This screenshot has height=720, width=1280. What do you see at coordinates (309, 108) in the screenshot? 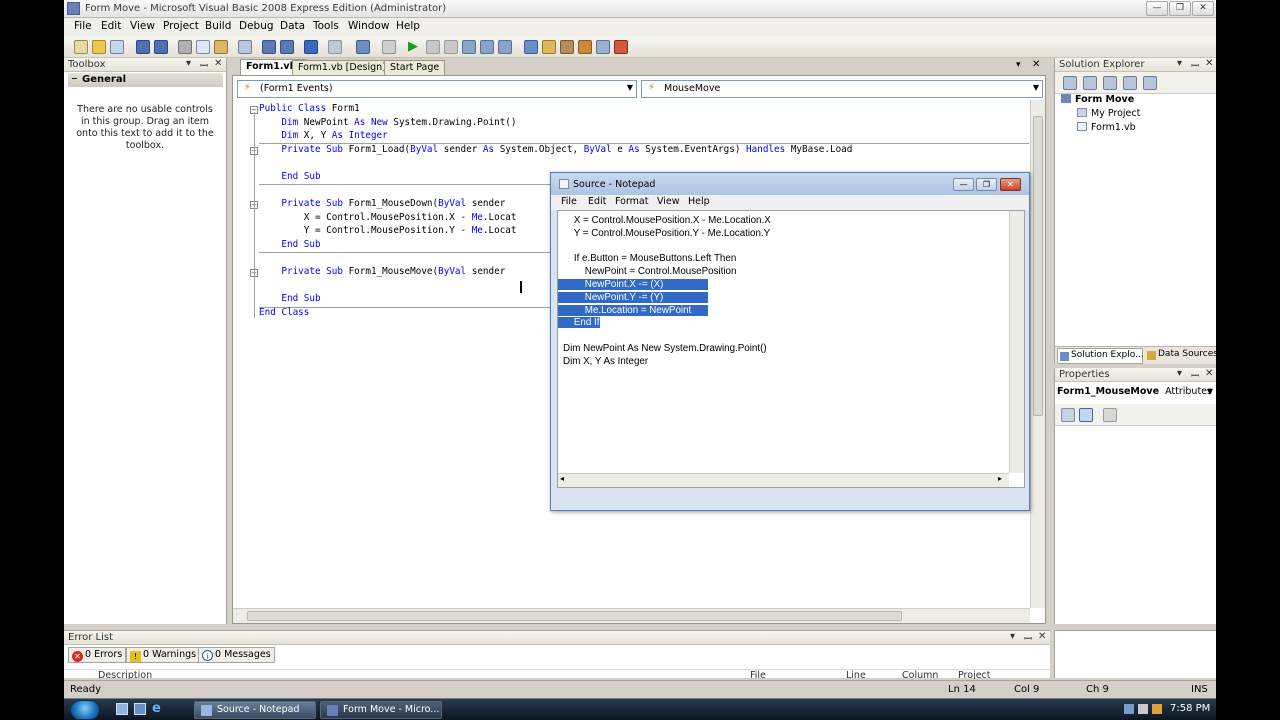
I see `code-line: Public Class Form1` at bounding box center [309, 108].